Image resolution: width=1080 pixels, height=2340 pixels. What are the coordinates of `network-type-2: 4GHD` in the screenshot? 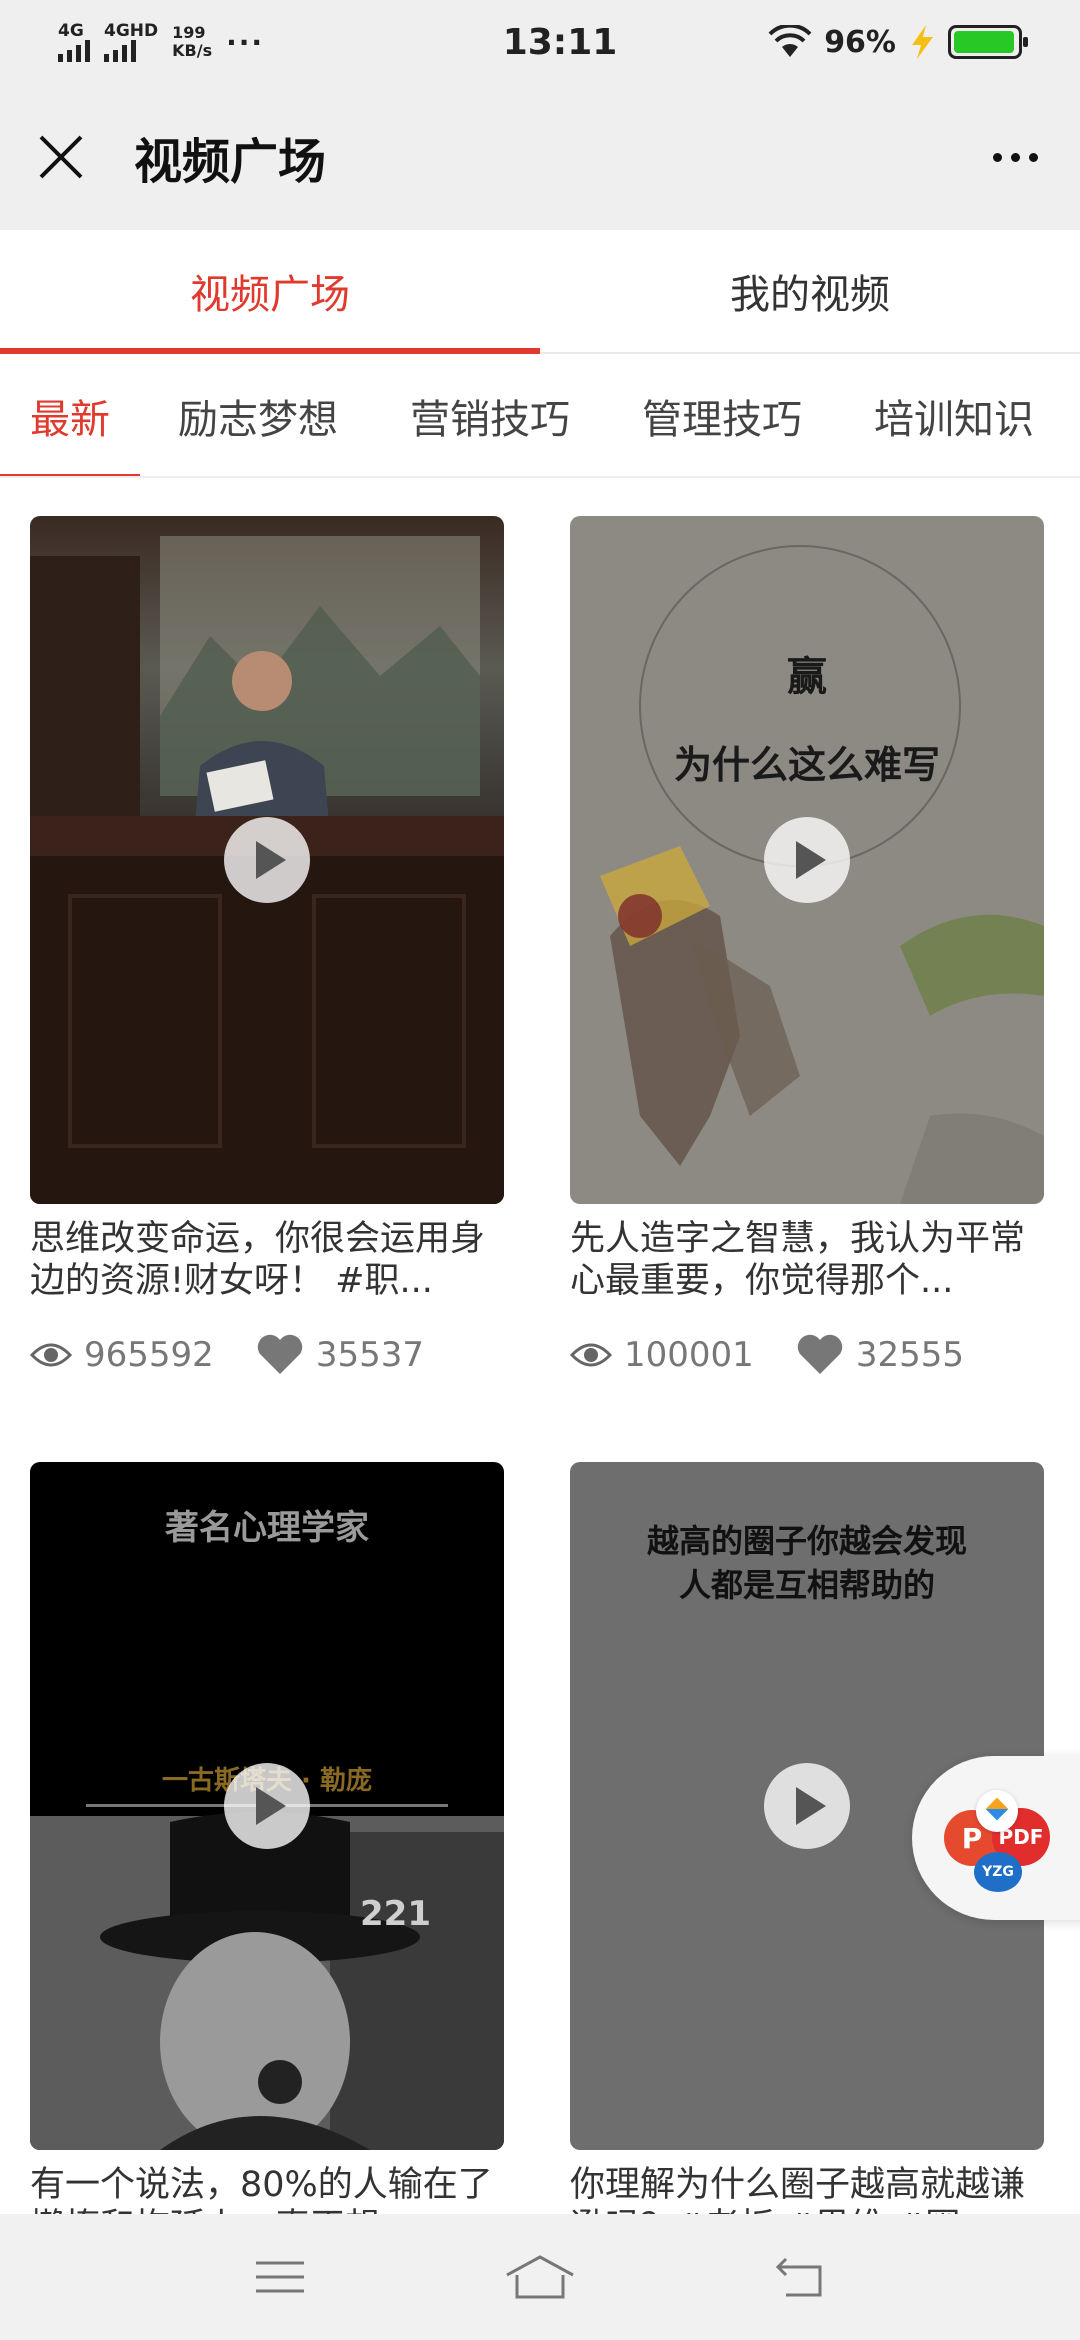 It's located at (131, 31).